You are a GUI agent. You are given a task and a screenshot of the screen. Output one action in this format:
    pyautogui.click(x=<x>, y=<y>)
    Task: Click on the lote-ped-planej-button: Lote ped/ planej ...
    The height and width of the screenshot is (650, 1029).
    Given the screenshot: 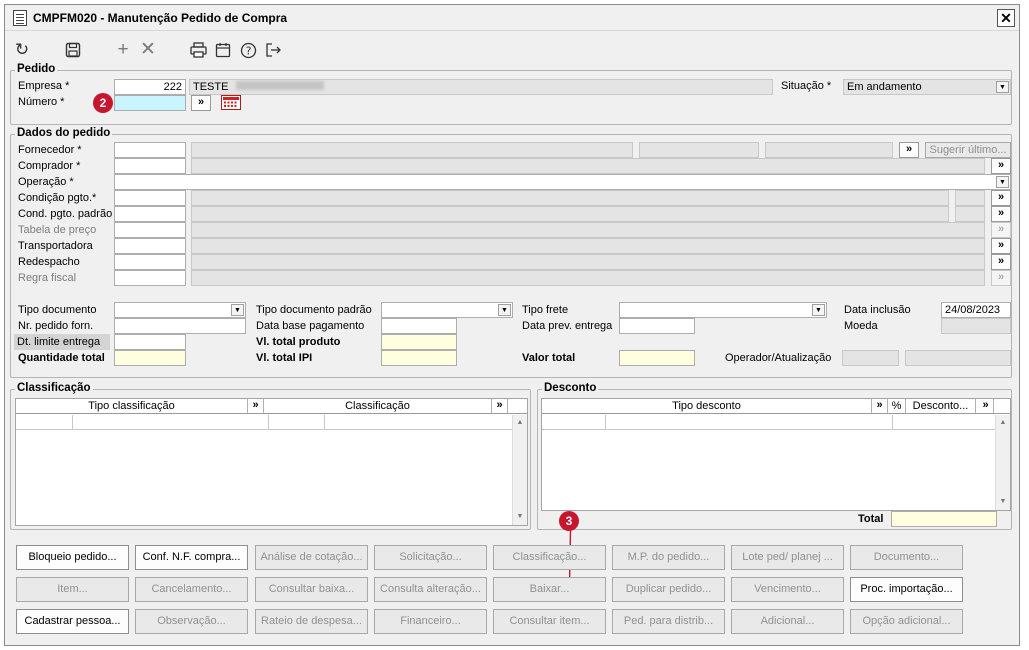 What is the action you would take?
    pyautogui.click(x=787, y=557)
    